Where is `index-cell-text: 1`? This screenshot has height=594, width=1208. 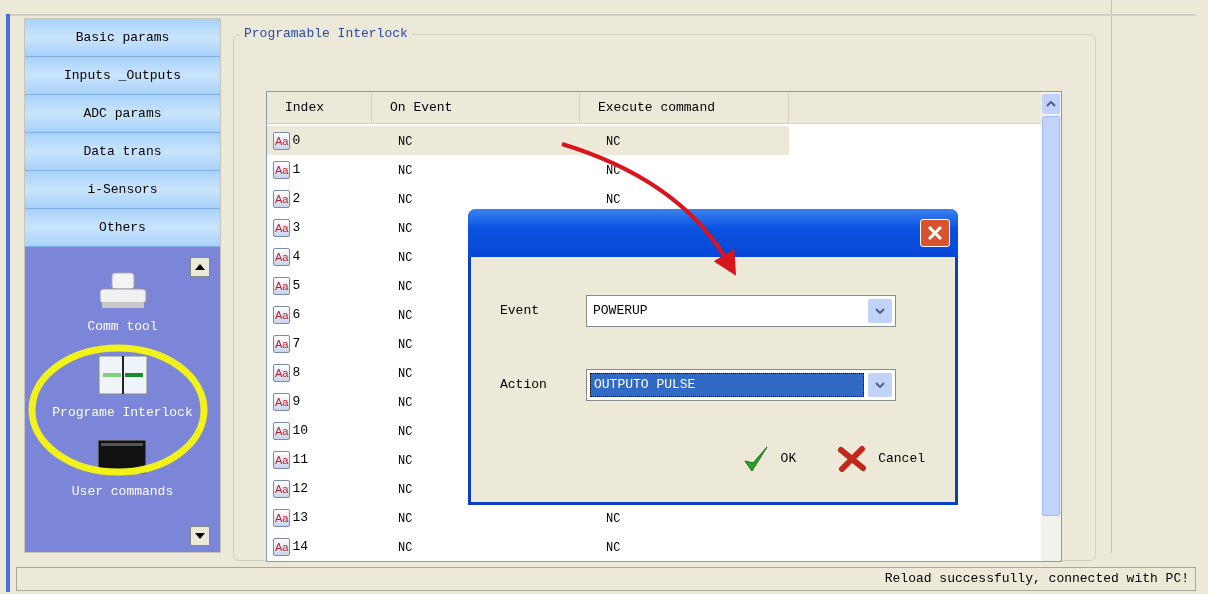
index-cell-text: 1 is located at coordinates (296, 169).